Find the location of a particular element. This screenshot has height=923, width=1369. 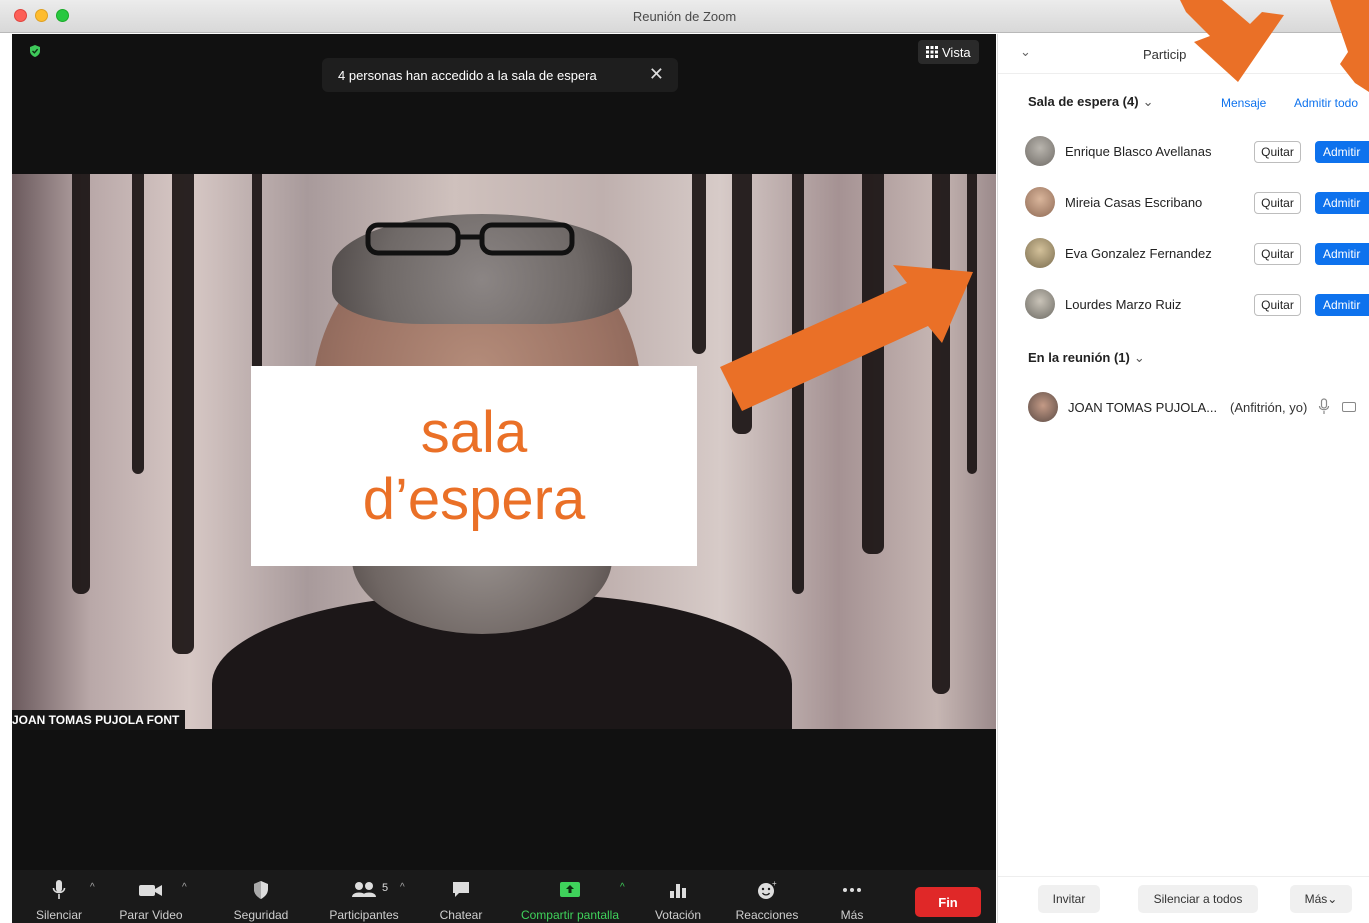

annotation-line-2: d’espera is located at coordinates (474, 499).